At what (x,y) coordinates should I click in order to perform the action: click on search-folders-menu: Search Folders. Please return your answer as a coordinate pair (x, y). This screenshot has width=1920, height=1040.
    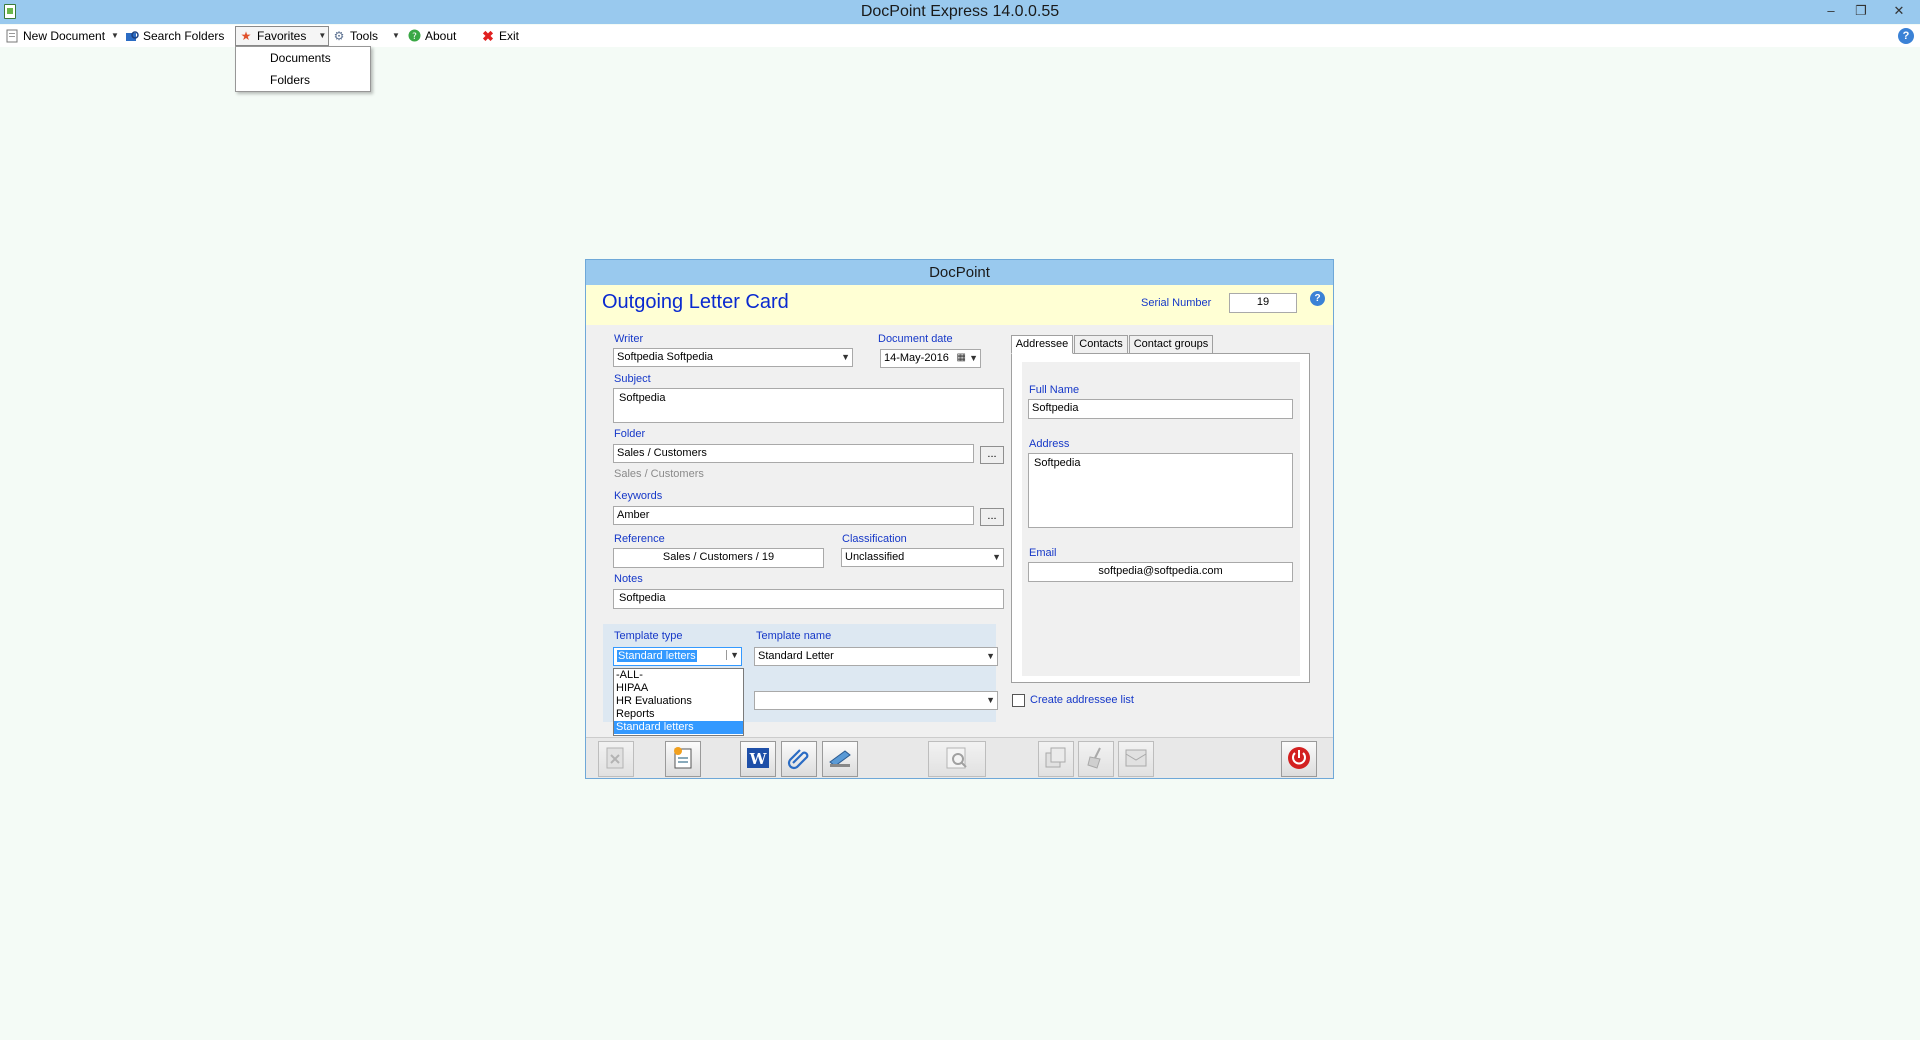
    Looking at the image, I should click on (174, 36).